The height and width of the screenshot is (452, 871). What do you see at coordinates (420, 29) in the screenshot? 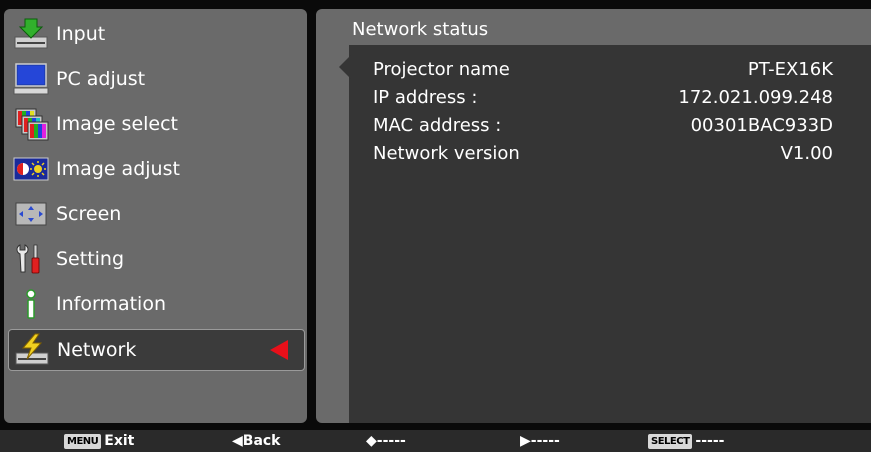
I see `panel-title: Network status` at bounding box center [420, 29].